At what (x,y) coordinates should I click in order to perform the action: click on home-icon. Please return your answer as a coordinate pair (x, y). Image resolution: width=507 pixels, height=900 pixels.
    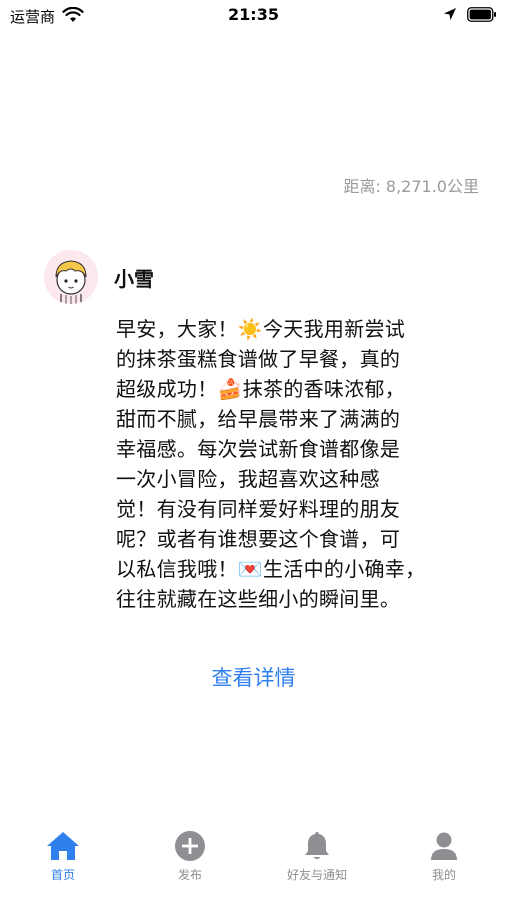
    Looking at the image, I should click on (63, 846).